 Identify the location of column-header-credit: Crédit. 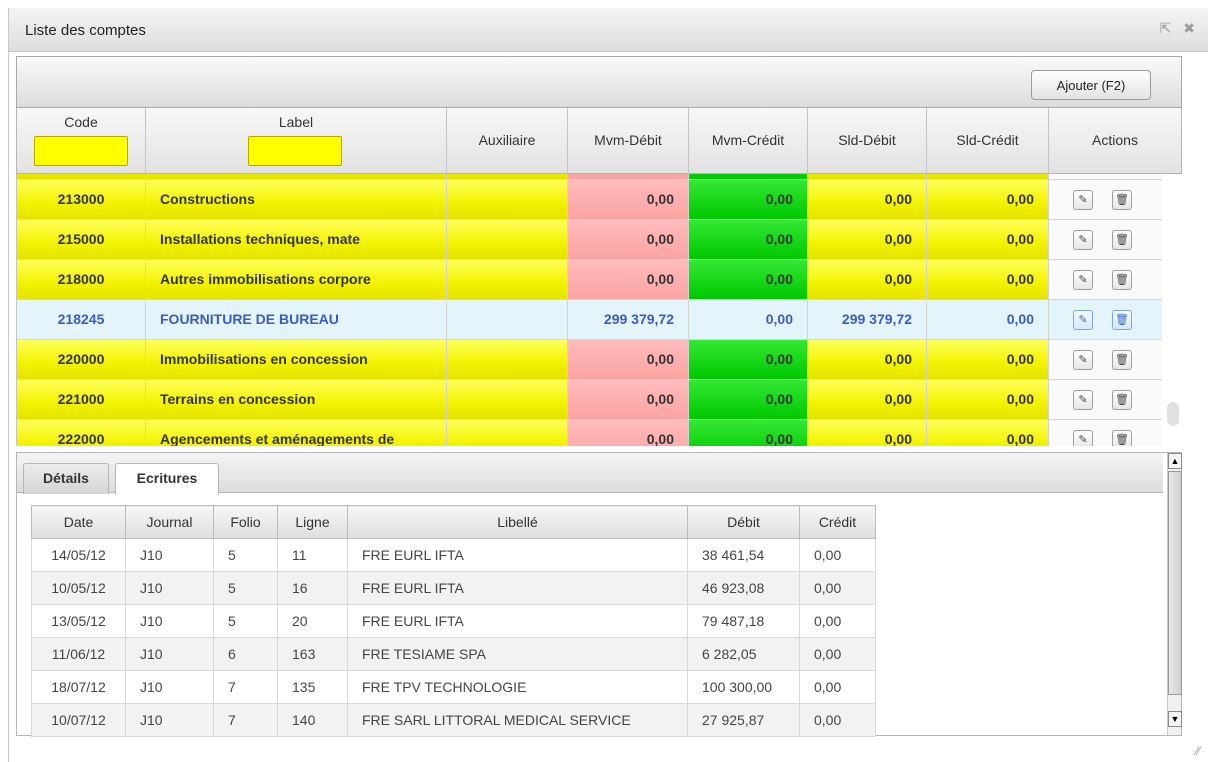
(837, 522).